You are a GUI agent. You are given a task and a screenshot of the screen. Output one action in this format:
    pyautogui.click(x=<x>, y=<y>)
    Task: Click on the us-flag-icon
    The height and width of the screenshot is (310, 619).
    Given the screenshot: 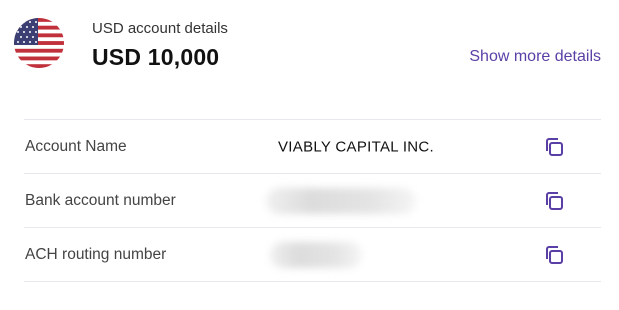 What is the action you would take?
    pyautogui.click(x=39, y=43)
    